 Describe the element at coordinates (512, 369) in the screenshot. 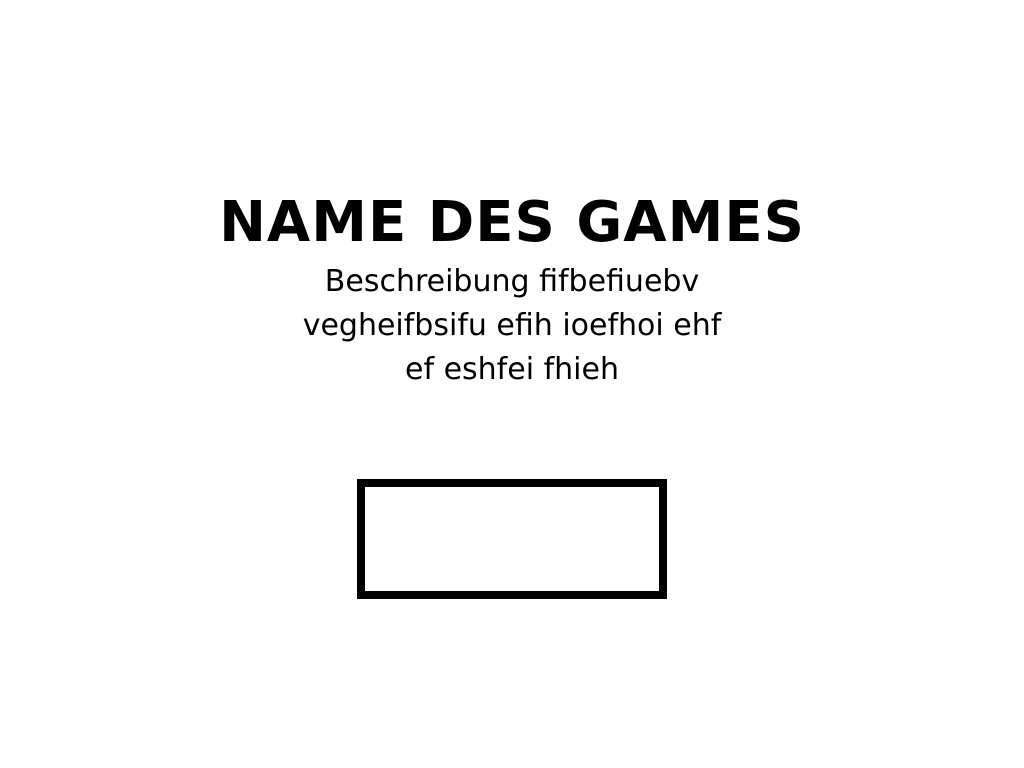

I see `game-description-line: ef eshfei fhieh` at that location.